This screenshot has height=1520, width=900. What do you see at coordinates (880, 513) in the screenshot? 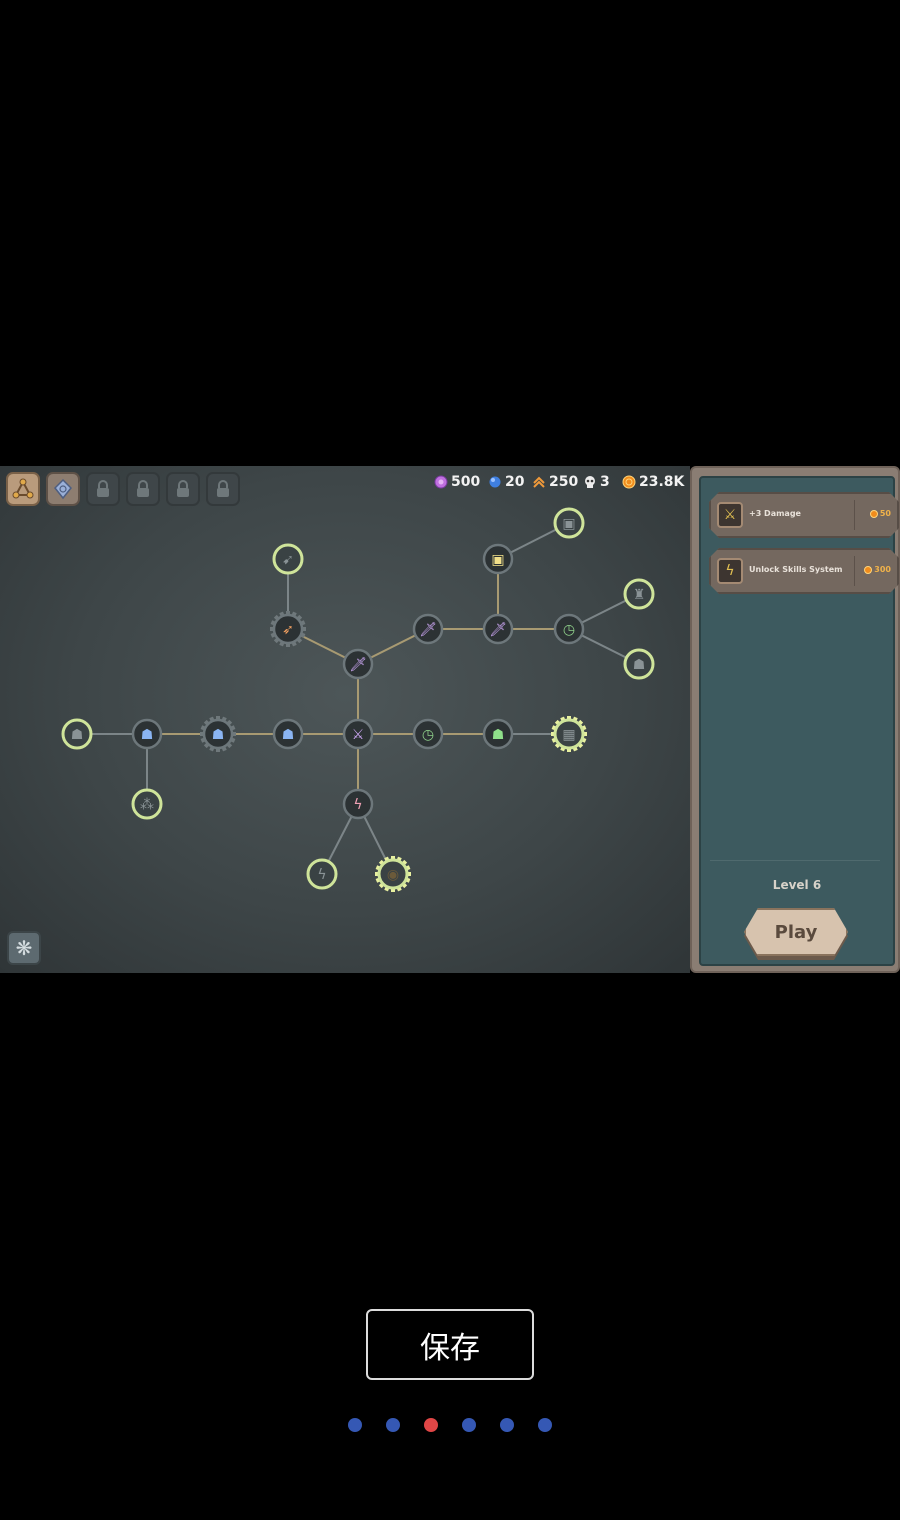
I see `upgrade-cost: 50` at bounding box center [880, 513].